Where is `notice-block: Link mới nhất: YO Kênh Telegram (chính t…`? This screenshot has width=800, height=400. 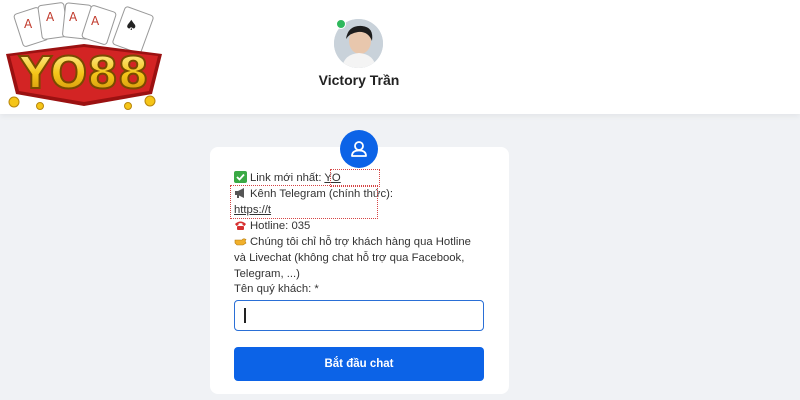 notice-block: Link mới nhất: YO Kênh Telegram (chính t… is located at coordinates (359, 226).